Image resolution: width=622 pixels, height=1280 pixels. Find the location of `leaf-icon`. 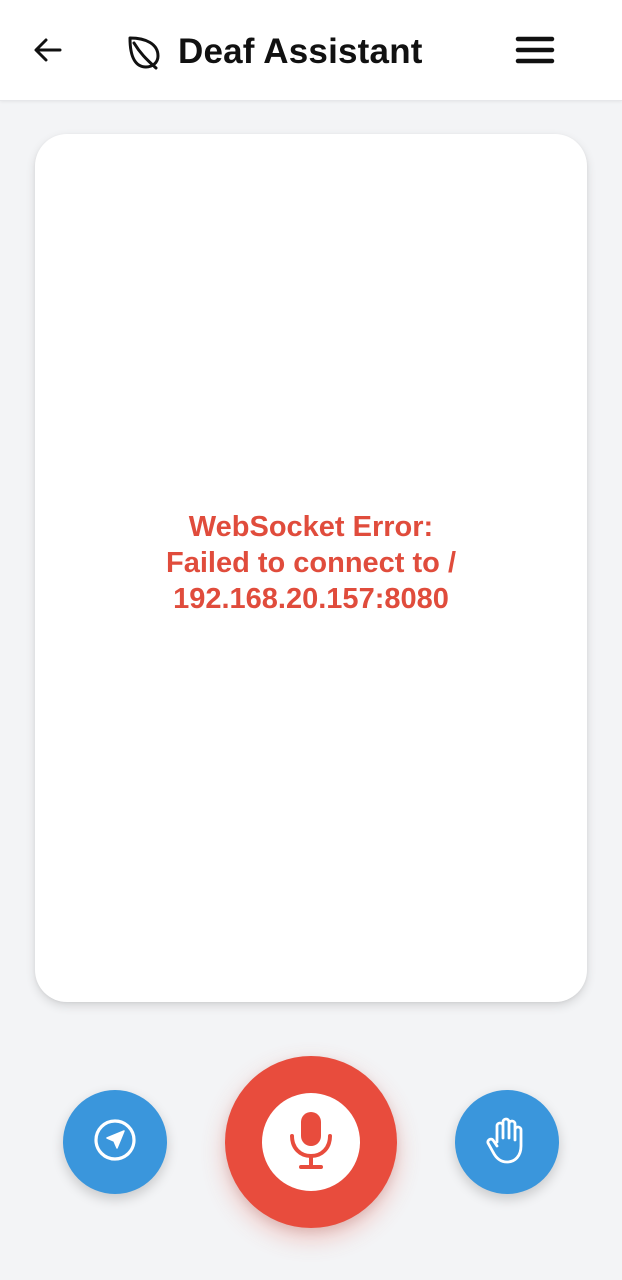

leaf-icon is located at coordinates (144, 52).